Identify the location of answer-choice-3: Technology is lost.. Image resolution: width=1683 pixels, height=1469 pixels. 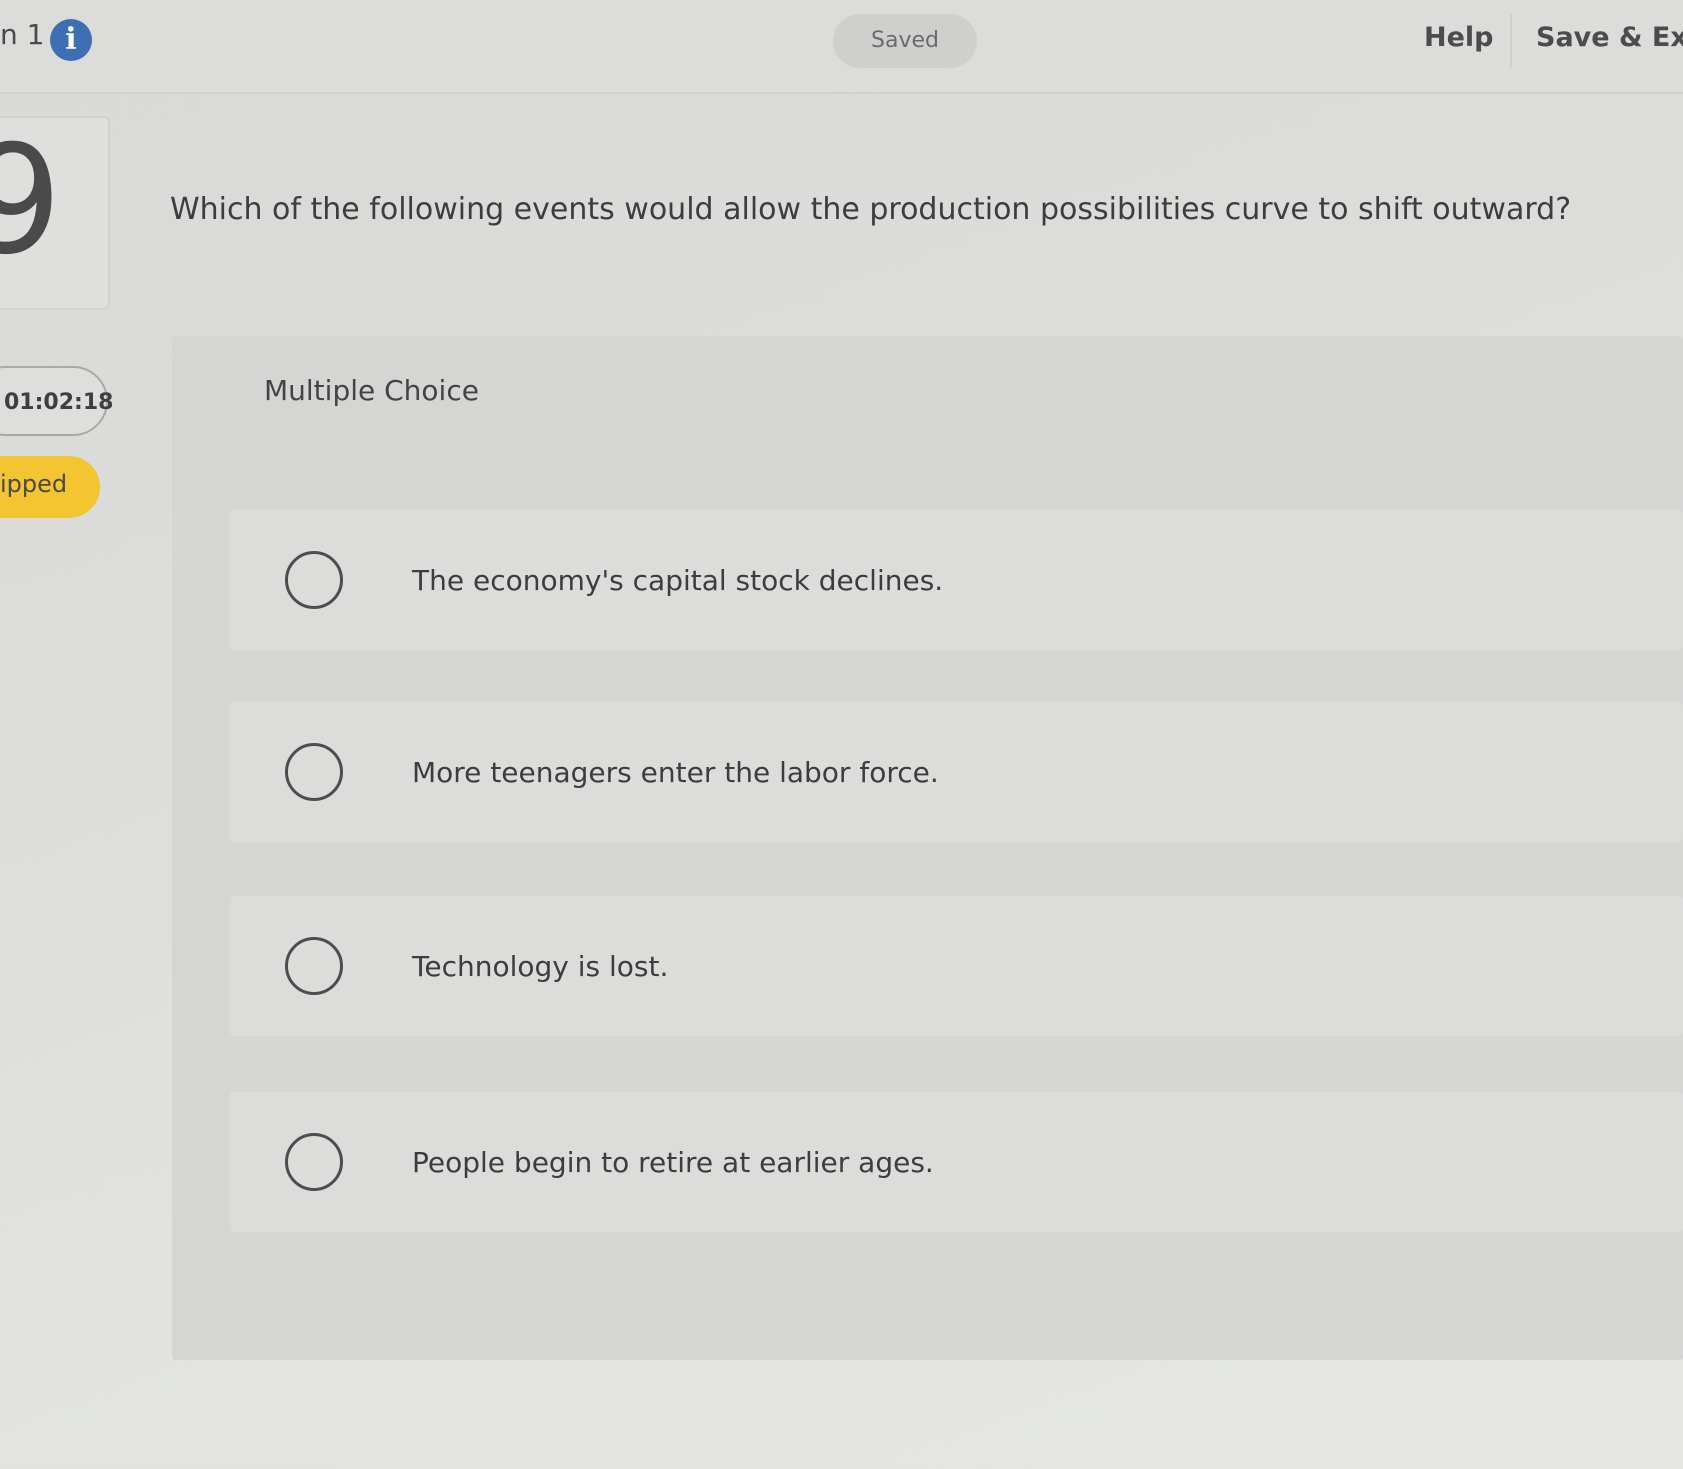
(956, 966).